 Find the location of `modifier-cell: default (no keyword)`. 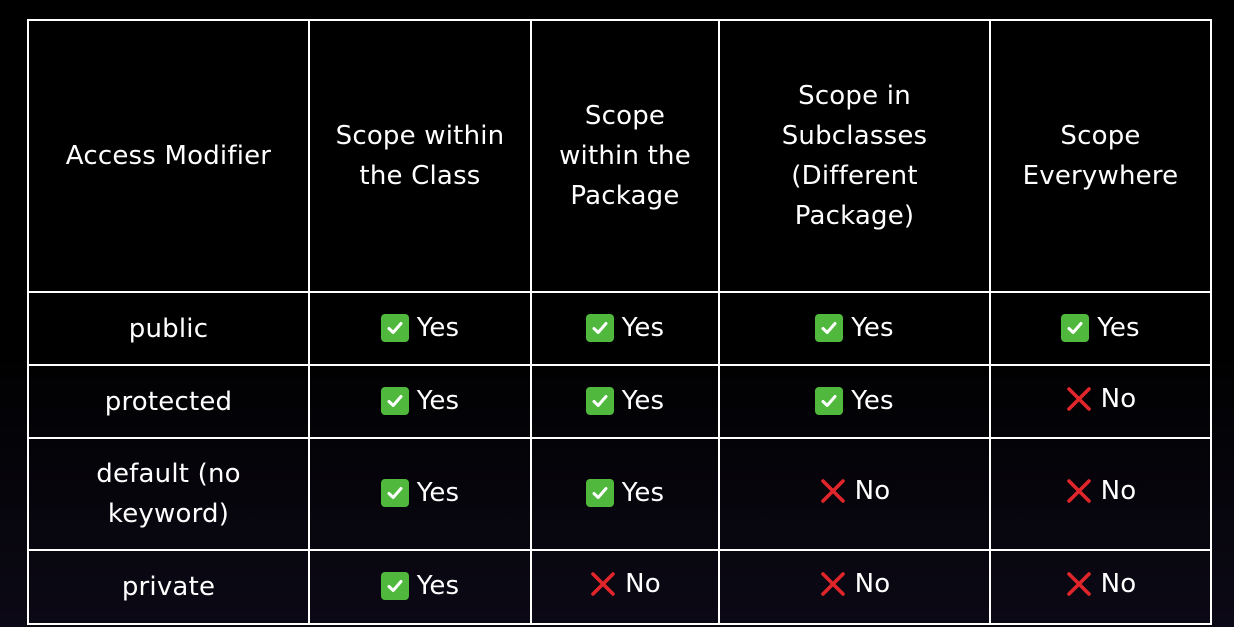

modifier-cell: default (no keyword) is located at coordinates (168, 494).